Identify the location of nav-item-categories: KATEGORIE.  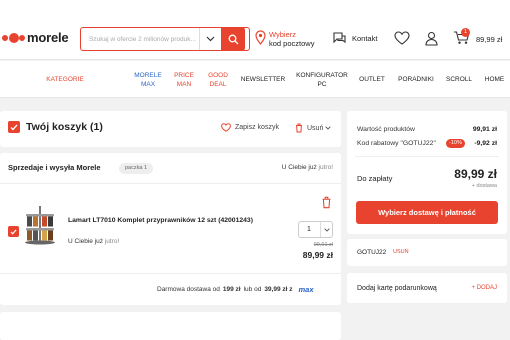
(65, 79).